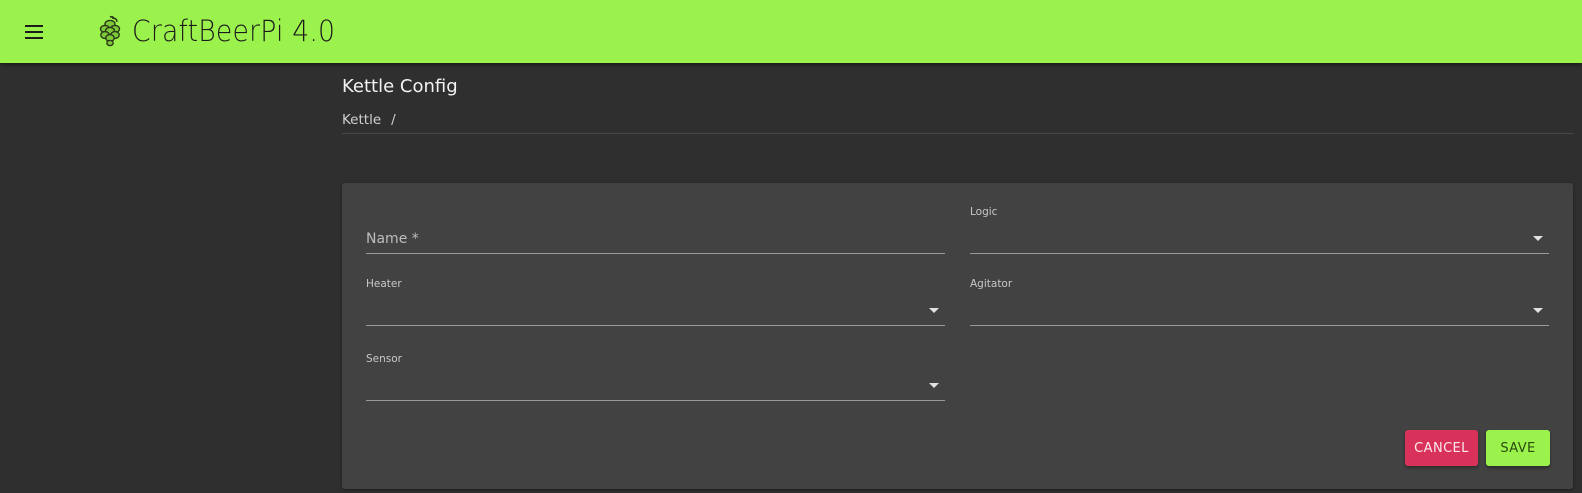 This screenshot has height=493, width=1582. I want to click on brand: CraftBeerPi 4.0, so click(224, 31).